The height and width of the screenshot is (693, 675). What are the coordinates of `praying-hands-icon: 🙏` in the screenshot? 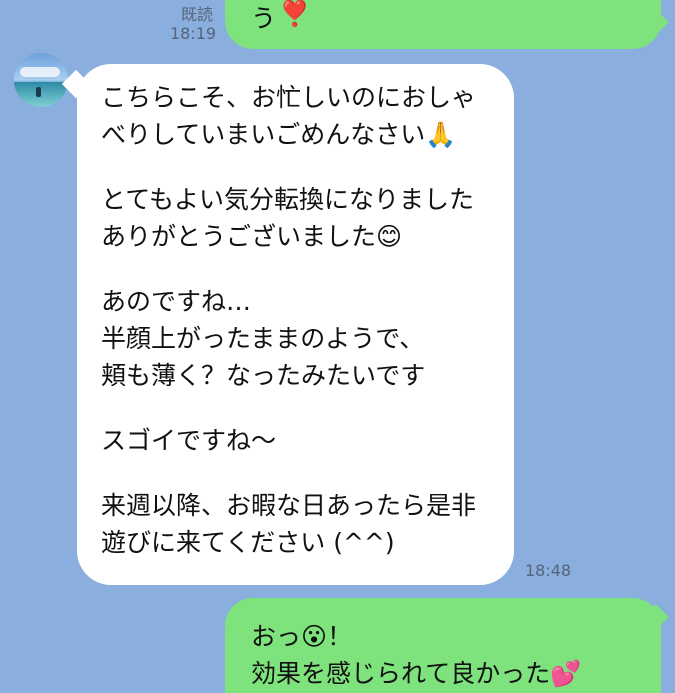 It's located at (441, 134).